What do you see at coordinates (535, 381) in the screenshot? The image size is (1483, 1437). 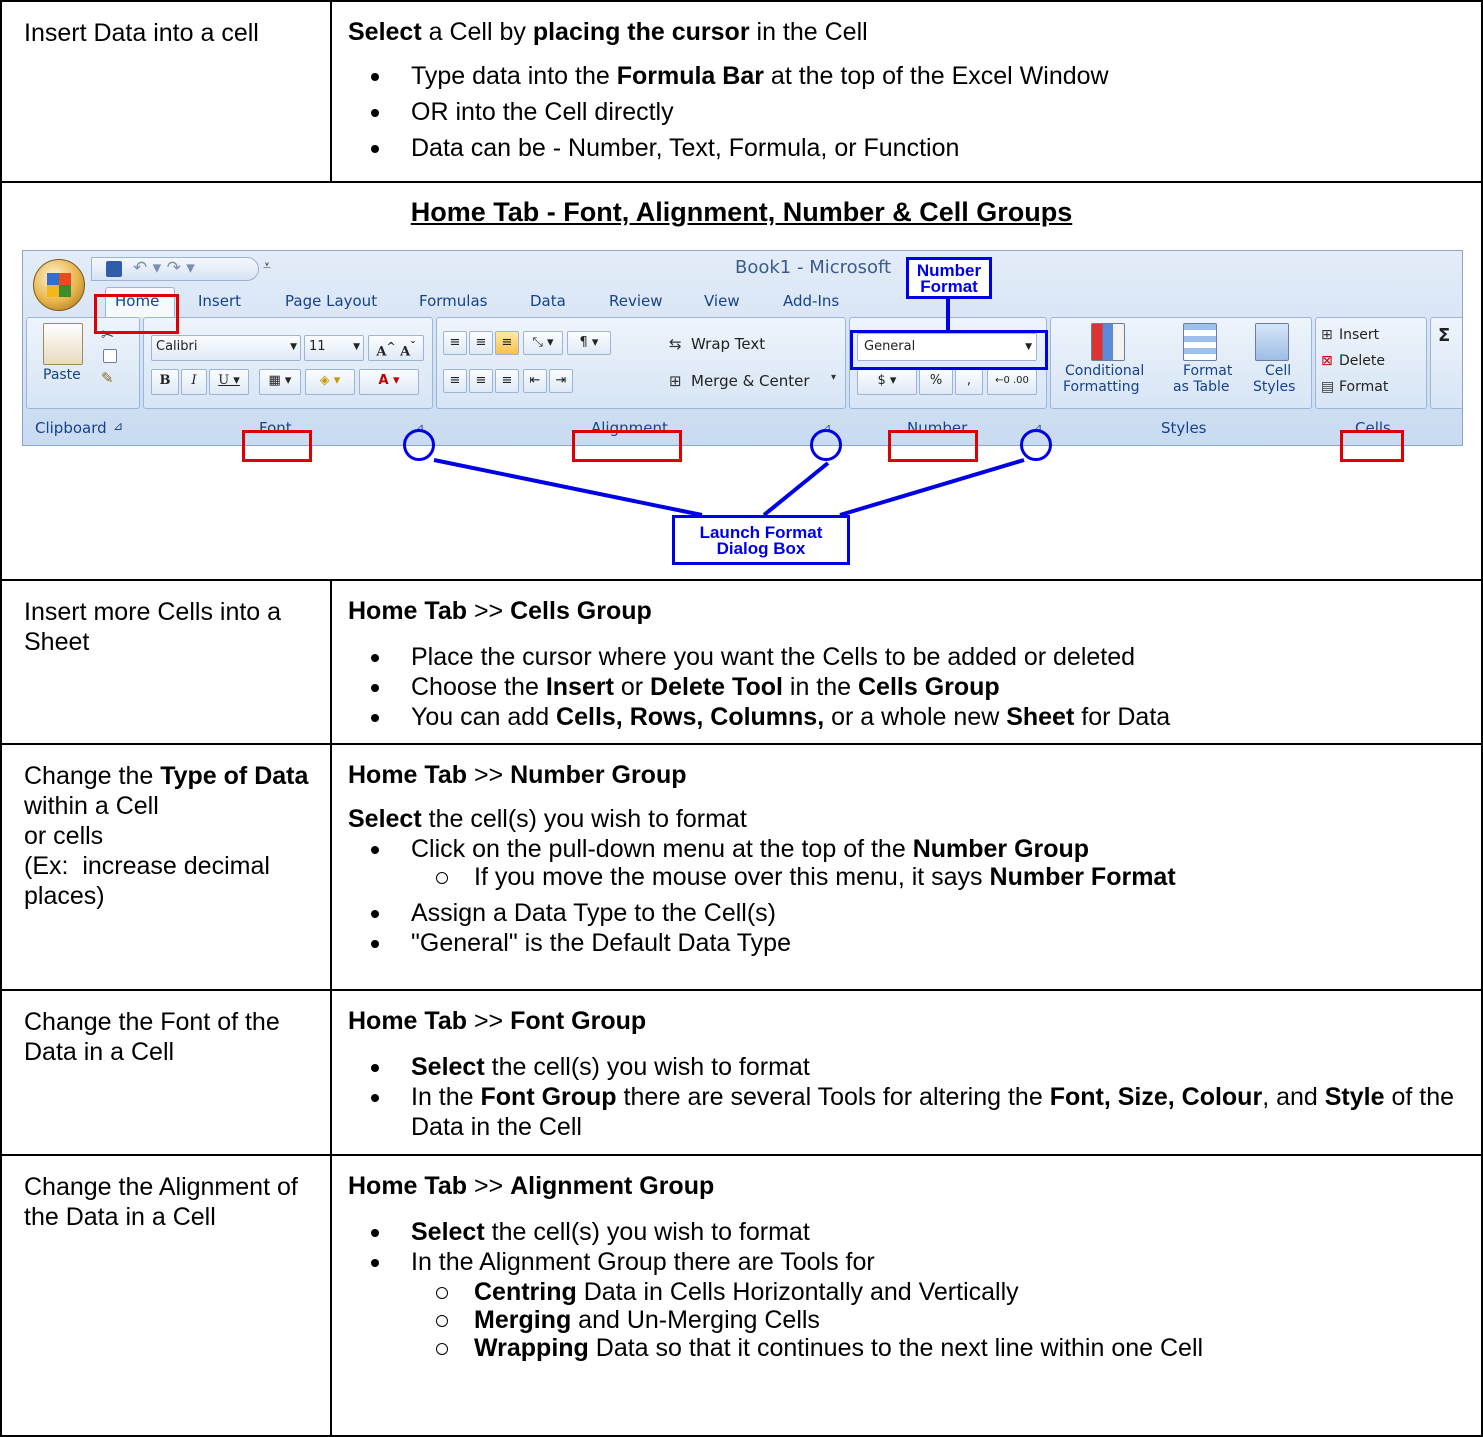 I see `decrease-indent-button: ⇤` at bounding box center [535, 381].